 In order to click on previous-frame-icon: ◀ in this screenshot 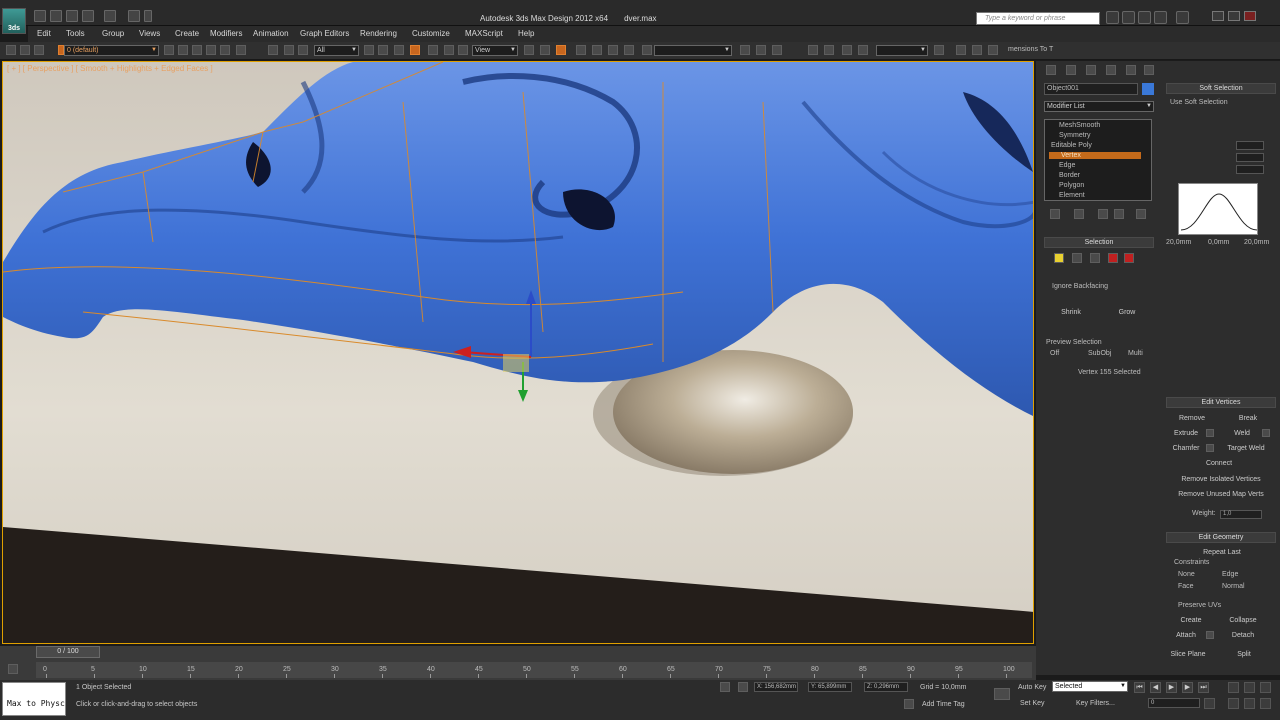, I will do `click(1155, 687)`.